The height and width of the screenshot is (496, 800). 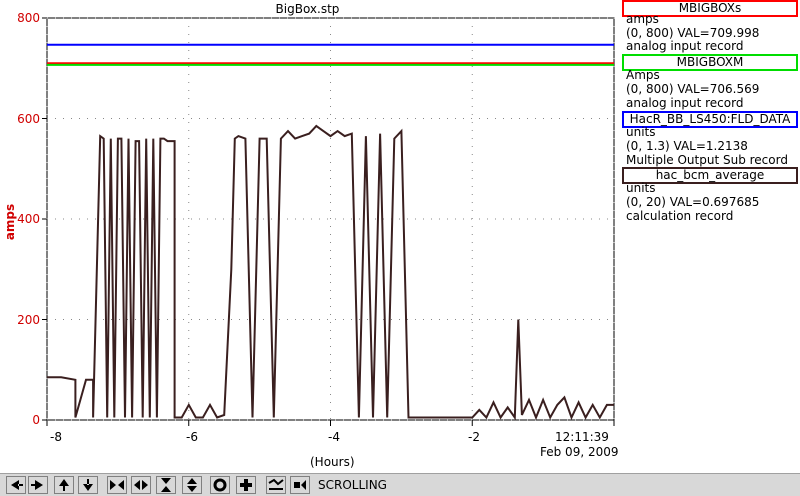 I want to click on reset-button, so click(x=246, y=485).